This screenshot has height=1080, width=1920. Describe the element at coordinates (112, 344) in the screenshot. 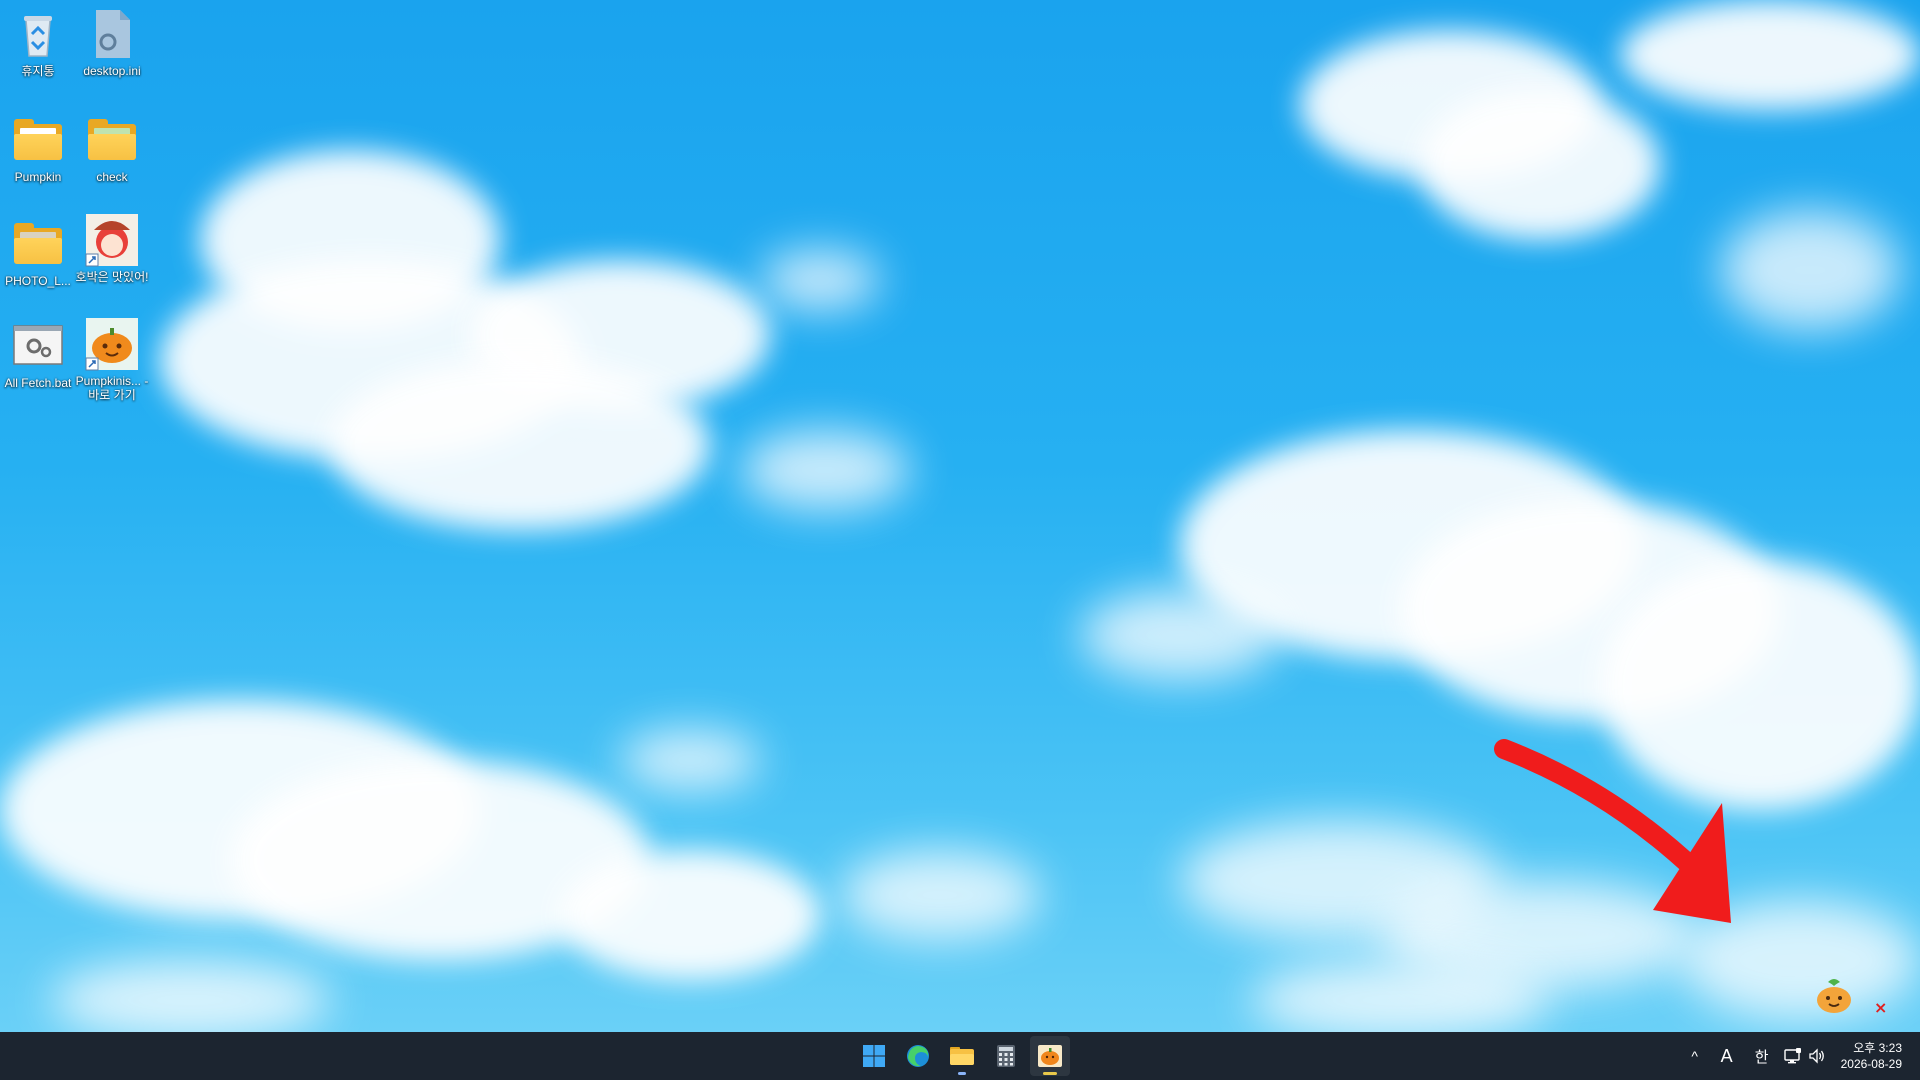

I see `pumpkin-shortcut-icon` at that location.